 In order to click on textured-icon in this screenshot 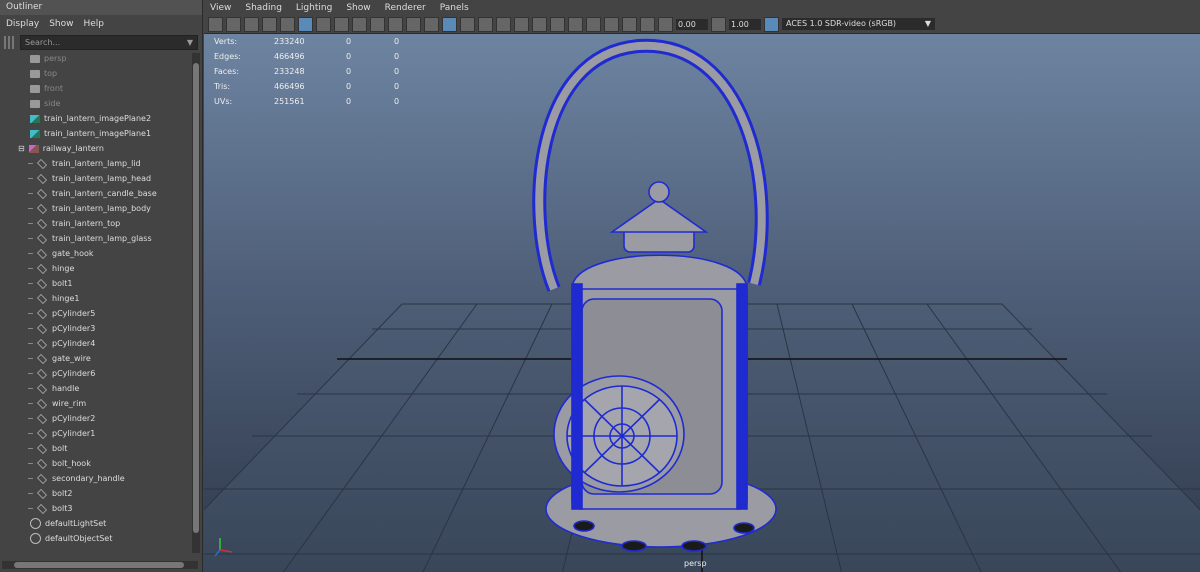, I will do `click(485, 24)`.